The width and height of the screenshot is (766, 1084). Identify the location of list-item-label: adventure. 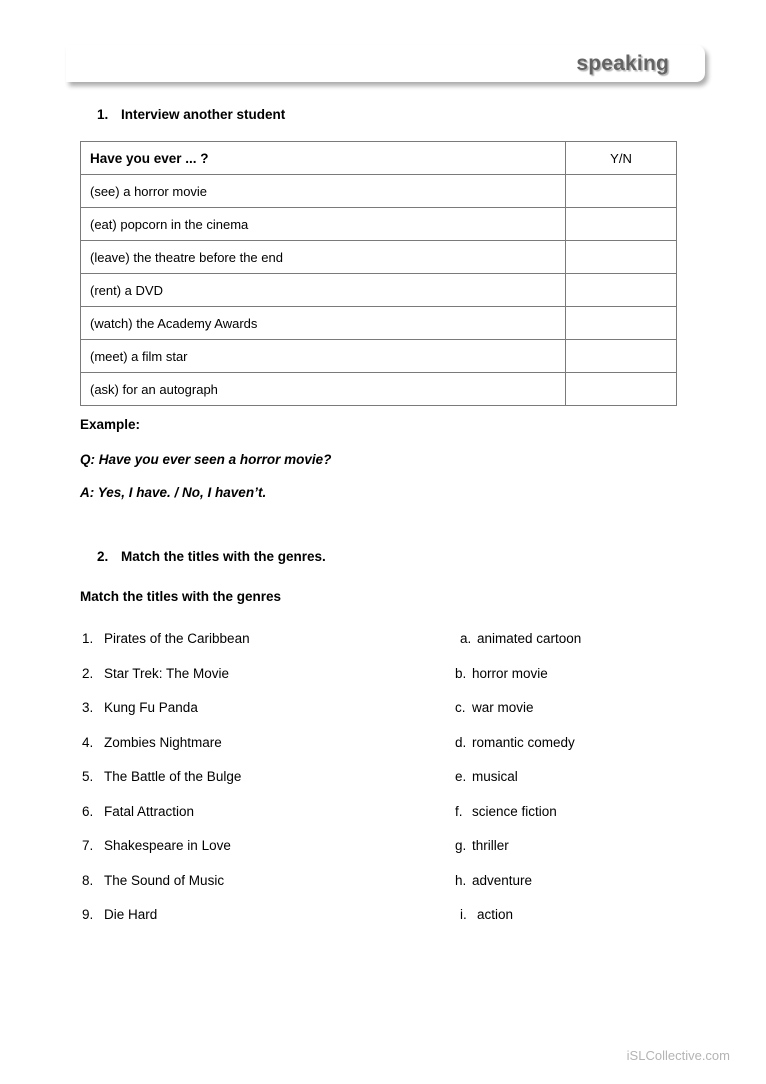
(502, 880).